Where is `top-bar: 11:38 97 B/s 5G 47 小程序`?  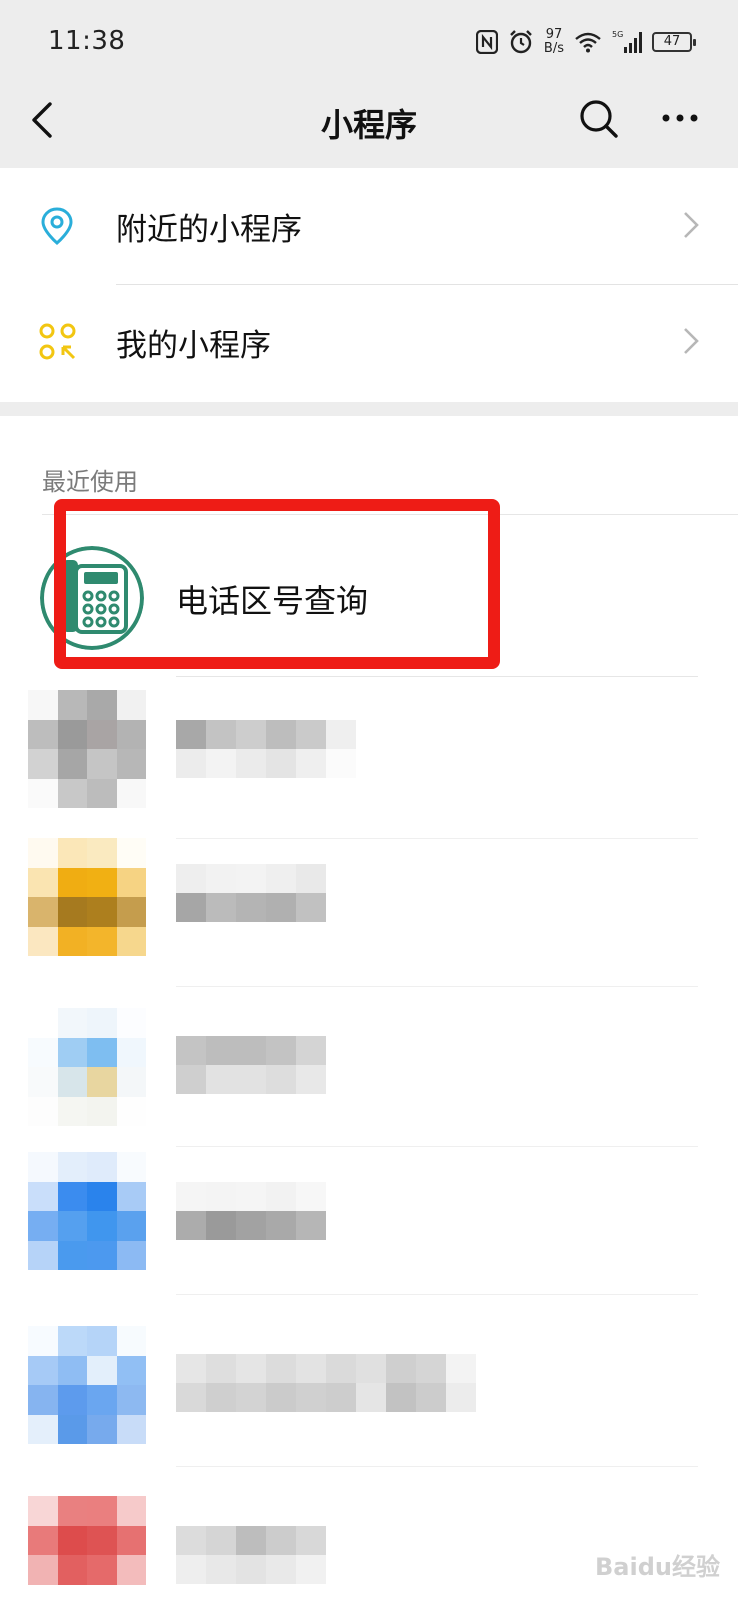 top-bar: 11:38 97 B/s 5G 47 小程序 is located at coordinates (369, 84).